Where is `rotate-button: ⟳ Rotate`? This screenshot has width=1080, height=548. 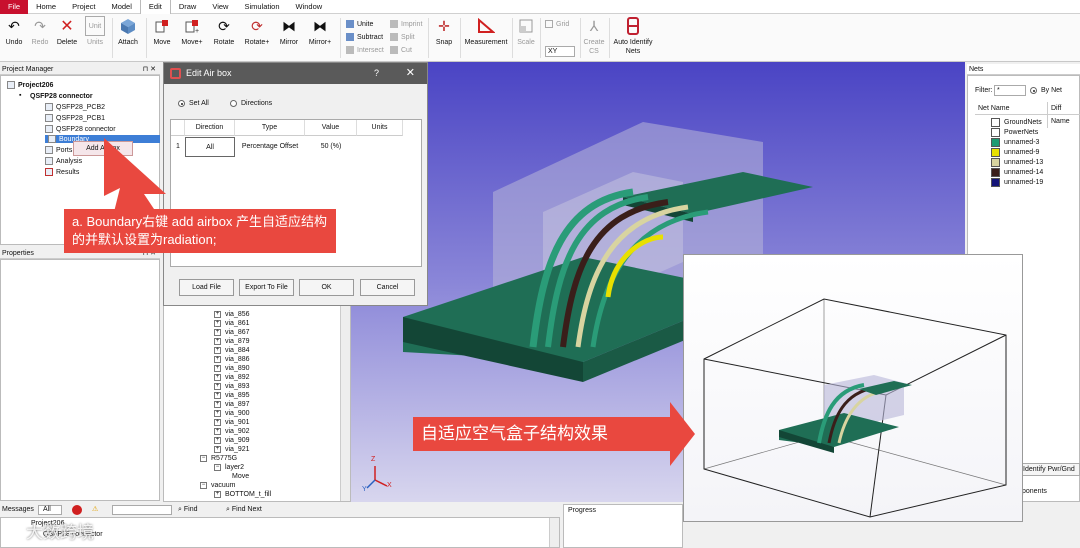 rotate-button: ⟳ Rotate is located at coordinates (224, 38).